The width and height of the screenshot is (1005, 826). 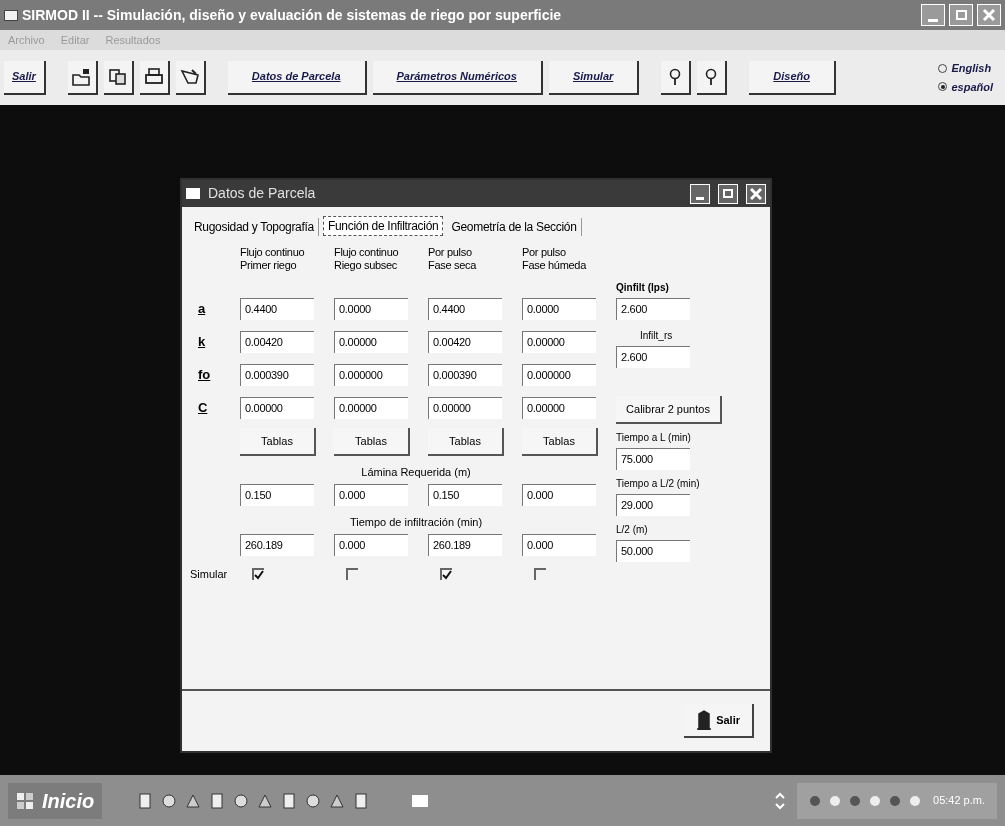 I want to click on dialog-title: Datos de Parcela, so click(x=262, y=193).